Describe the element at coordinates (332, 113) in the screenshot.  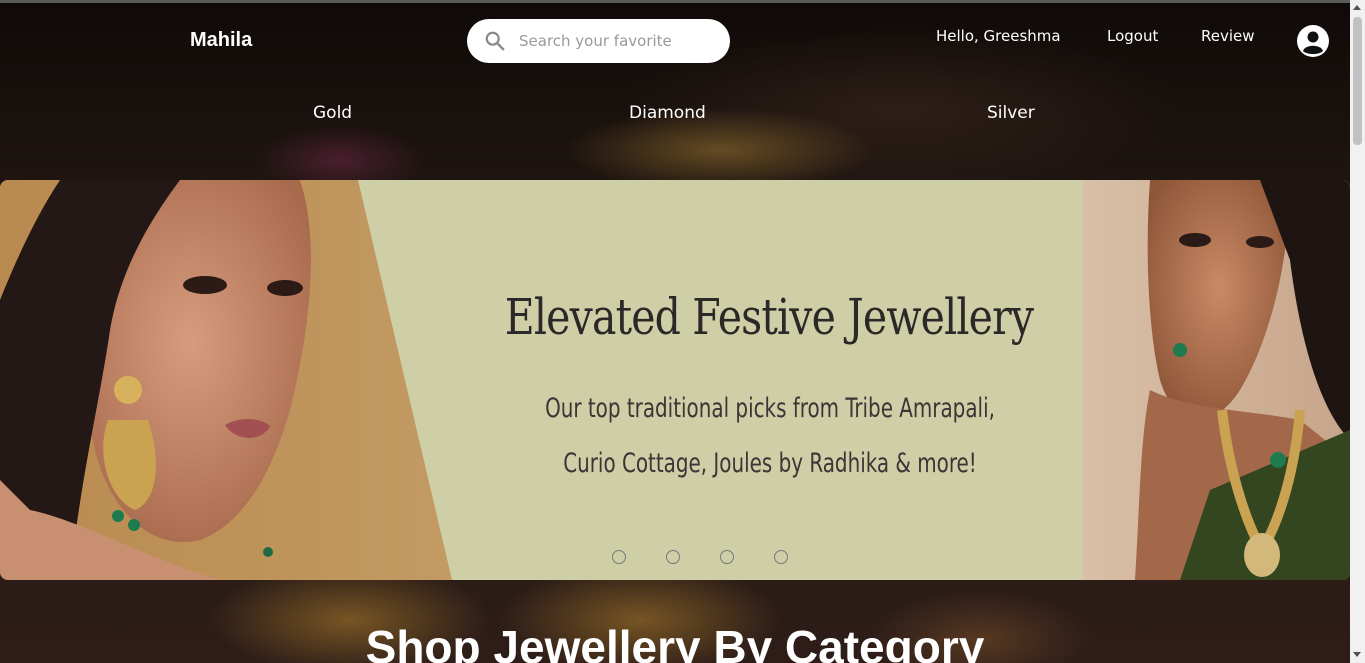
I see `category-gold: Gold` at that location.